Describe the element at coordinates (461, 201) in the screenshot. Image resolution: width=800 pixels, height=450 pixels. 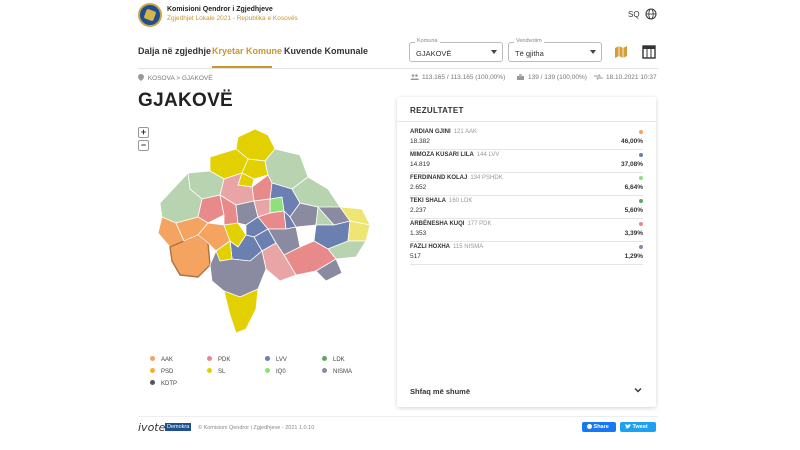
I see `candidate-party: 160 LDK` at that location.